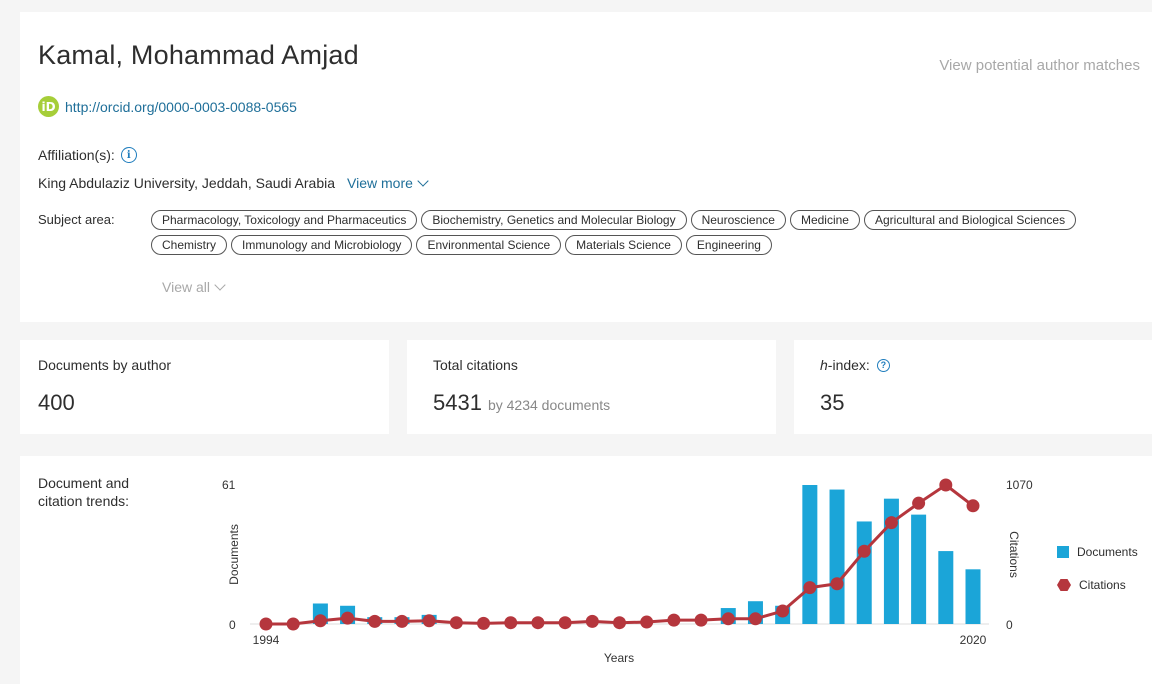  Describe the element at coordinates (738, 220) in the screenshot. I see `subject-tag: Neuroscience` at that location.